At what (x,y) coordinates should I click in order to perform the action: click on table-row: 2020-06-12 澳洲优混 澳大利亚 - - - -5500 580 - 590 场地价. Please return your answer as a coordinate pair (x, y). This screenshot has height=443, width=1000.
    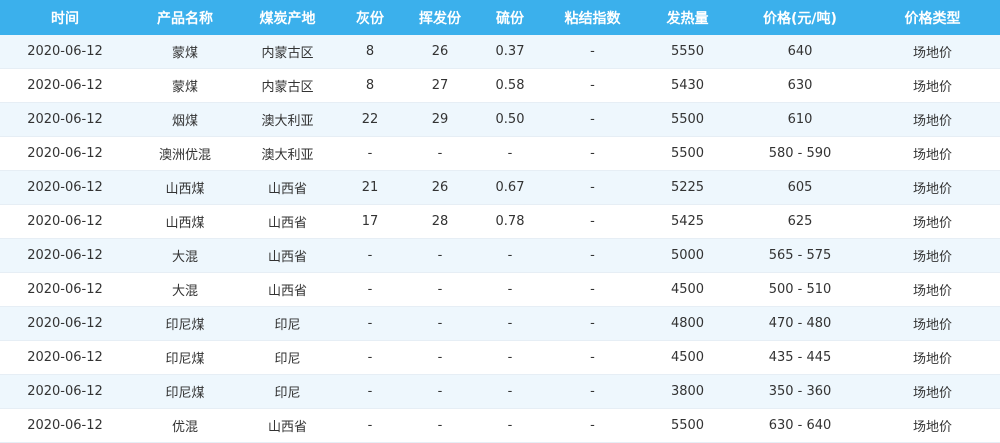
    Looking at the image, I should click on (500, 153).